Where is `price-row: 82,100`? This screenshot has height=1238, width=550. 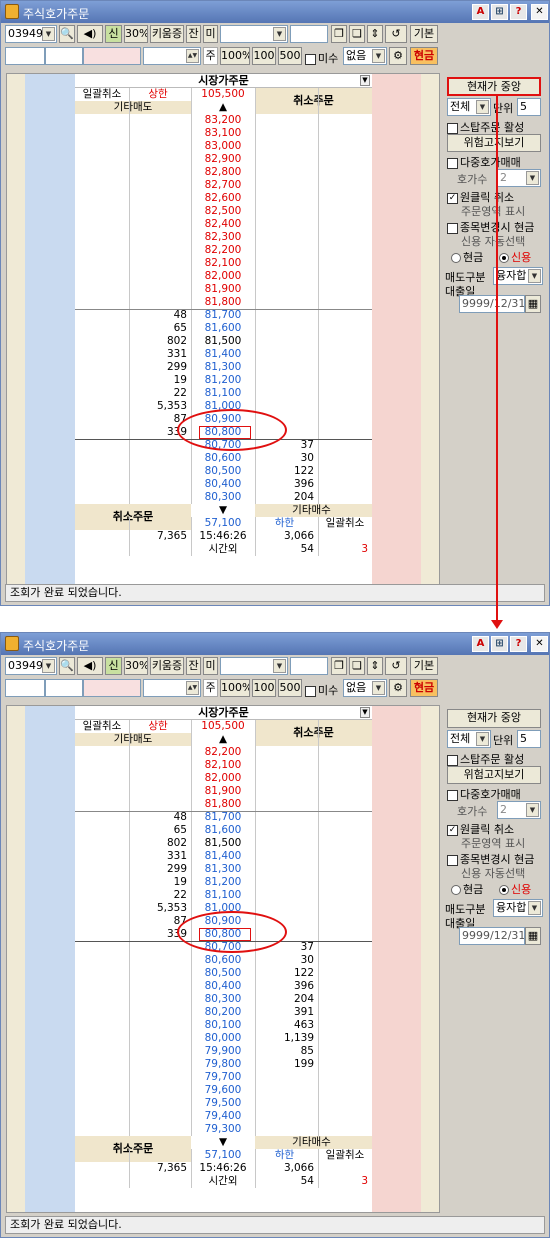 price-row: 82,100 is located at coordinates (223, 765).